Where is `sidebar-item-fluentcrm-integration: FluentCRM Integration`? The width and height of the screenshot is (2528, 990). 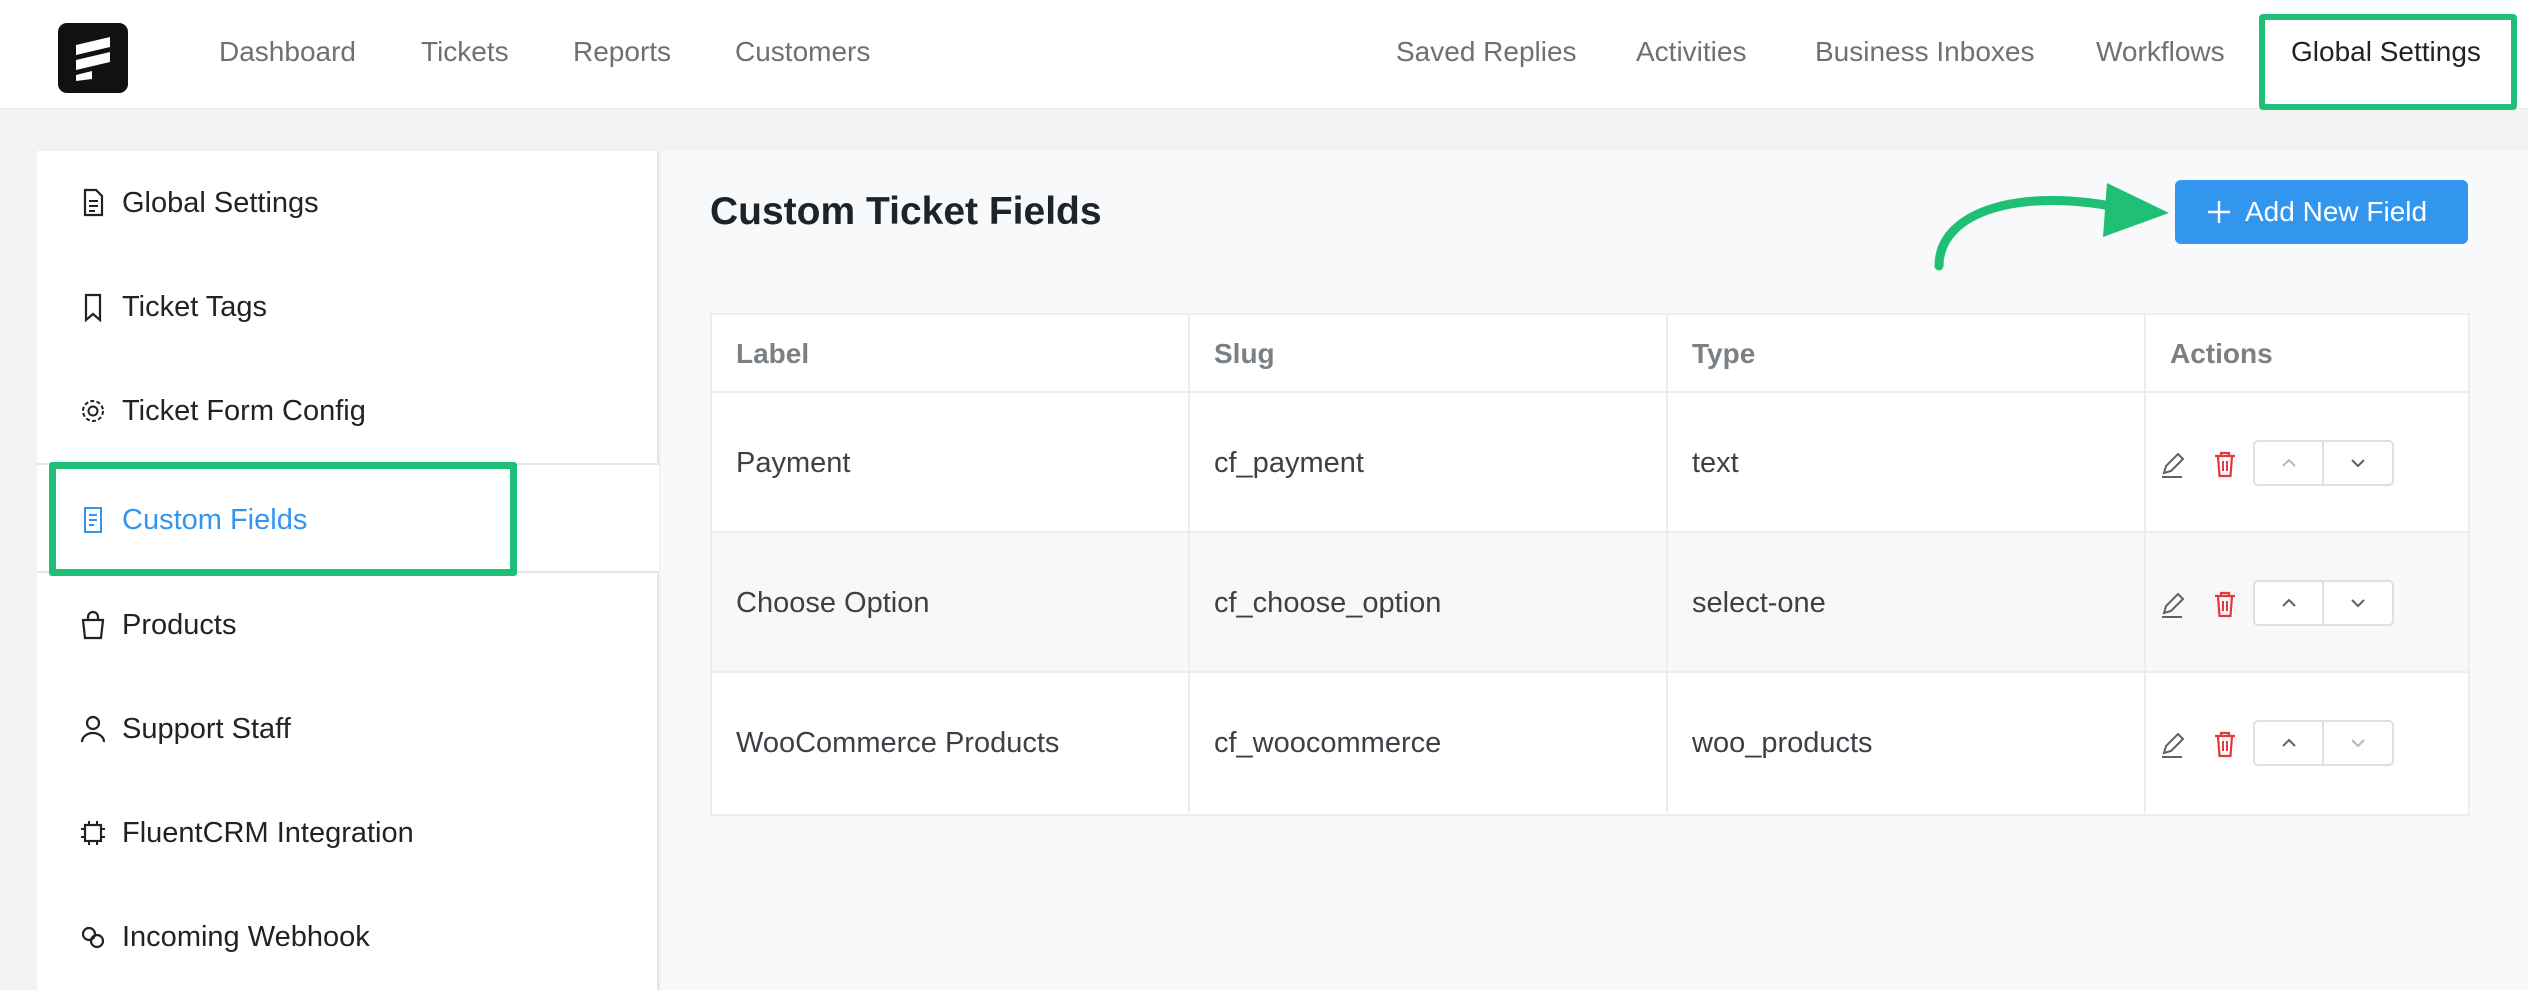 sidebar-item-fluentcrm-integration: FluentCRM Integration is located at coordinates (348, 833).